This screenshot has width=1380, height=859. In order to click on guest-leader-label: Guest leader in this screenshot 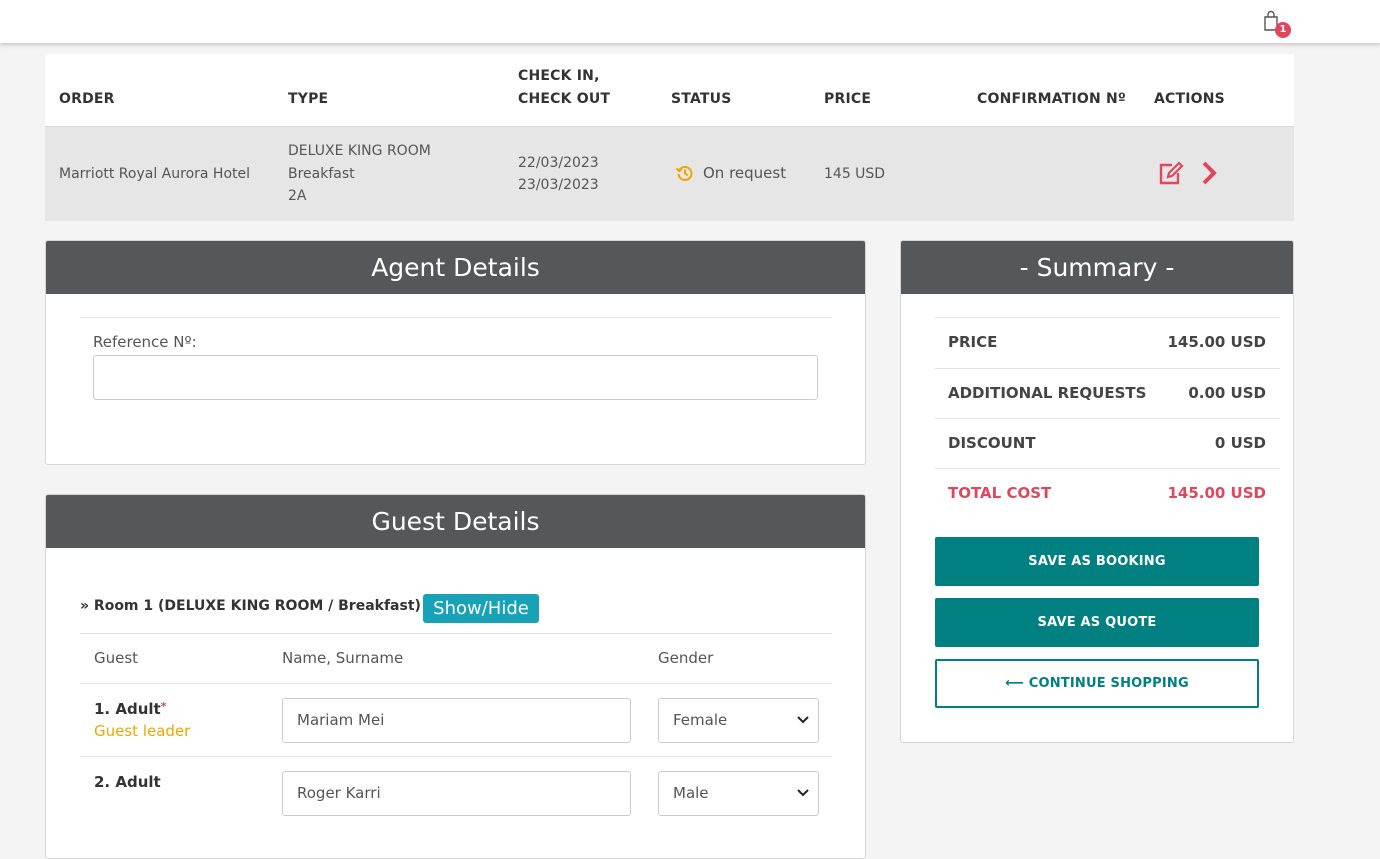, I will do `click(142, 731)`.